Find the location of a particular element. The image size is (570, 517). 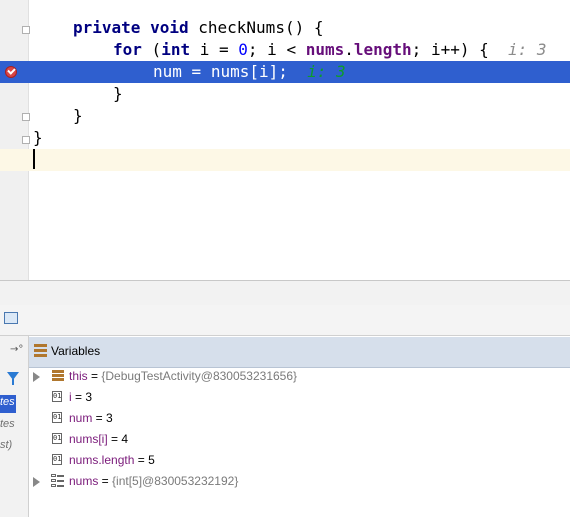

execution-point-line: num = nums[i]; i: 3 is located at coordinates (285, 72).